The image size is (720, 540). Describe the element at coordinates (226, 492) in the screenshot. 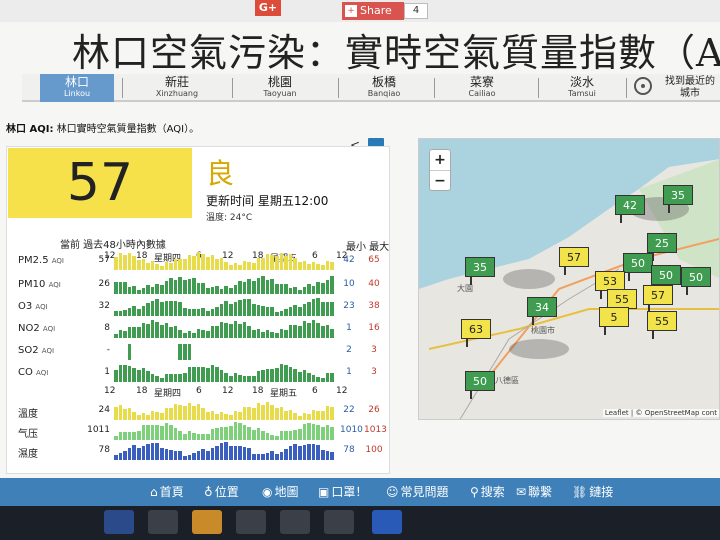

I see `bottom-nav-label: 位置` at that location.